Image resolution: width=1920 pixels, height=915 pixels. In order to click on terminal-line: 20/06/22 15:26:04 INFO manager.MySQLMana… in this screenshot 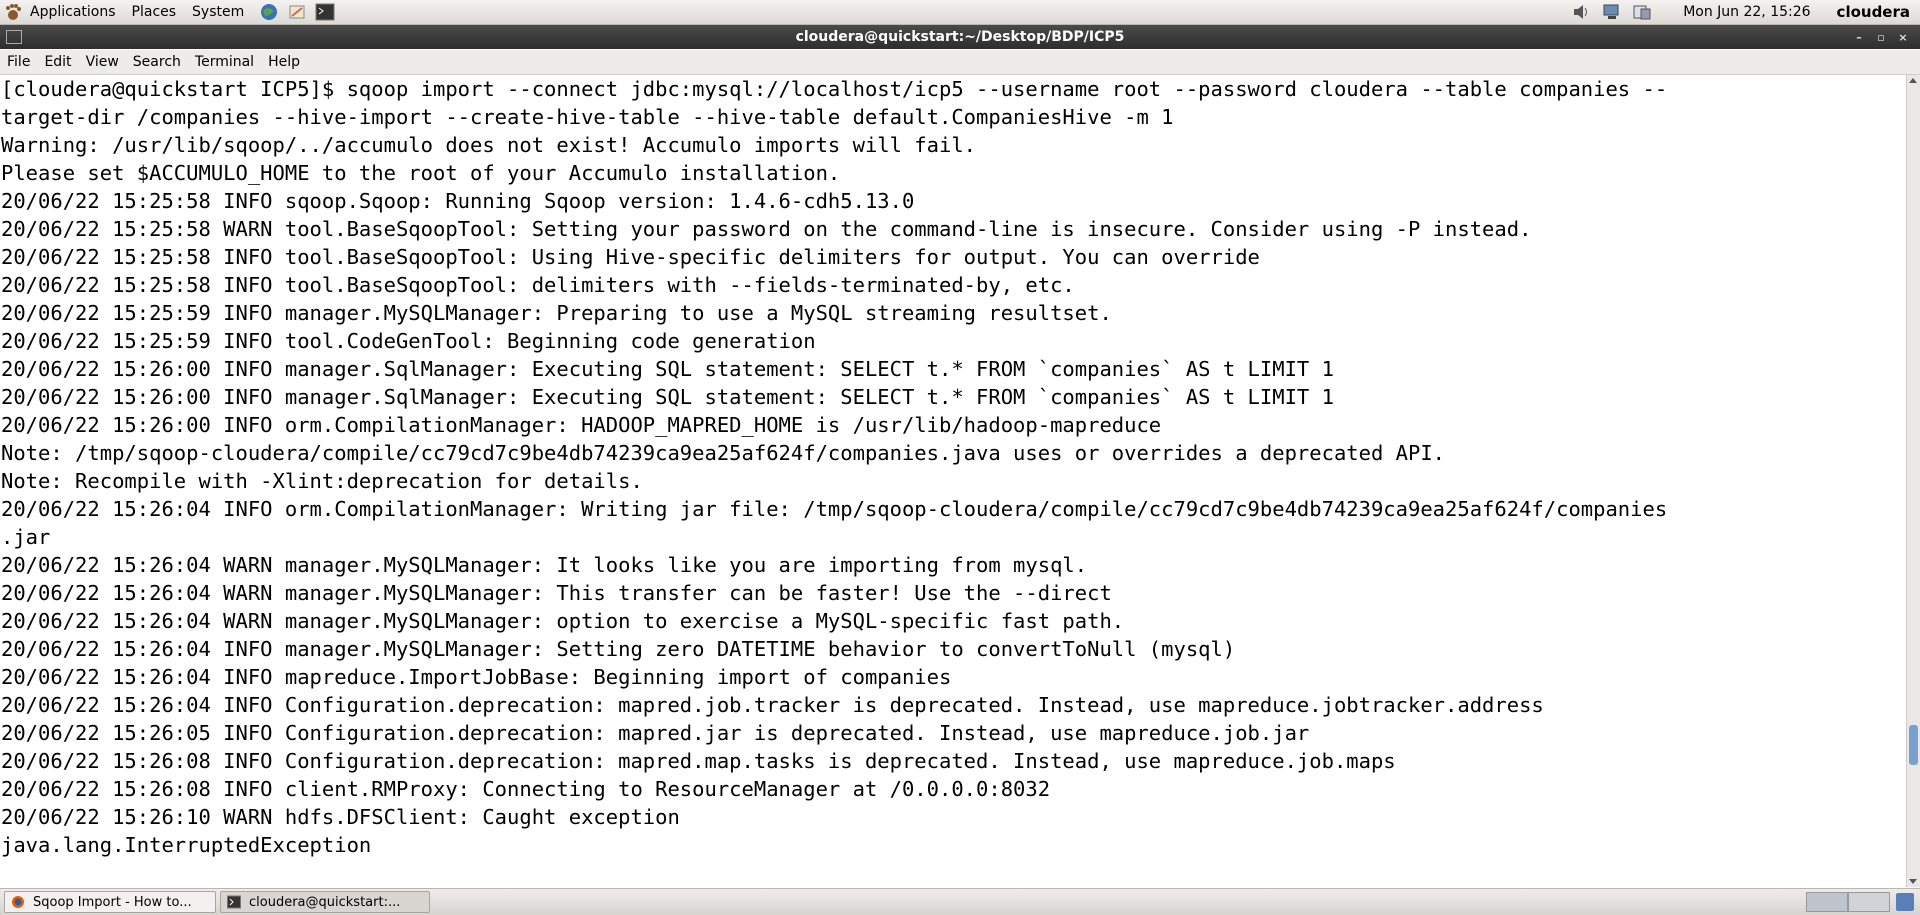, I will do `click(618, 649)`.